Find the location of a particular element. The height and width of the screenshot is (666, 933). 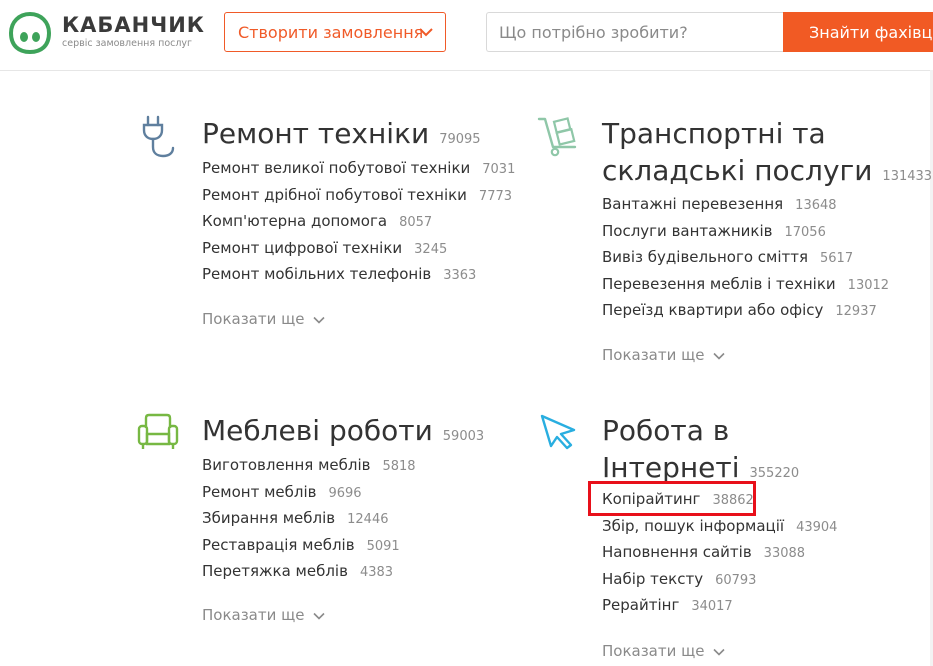

cursor-icon is located at coordinates (558, 432).